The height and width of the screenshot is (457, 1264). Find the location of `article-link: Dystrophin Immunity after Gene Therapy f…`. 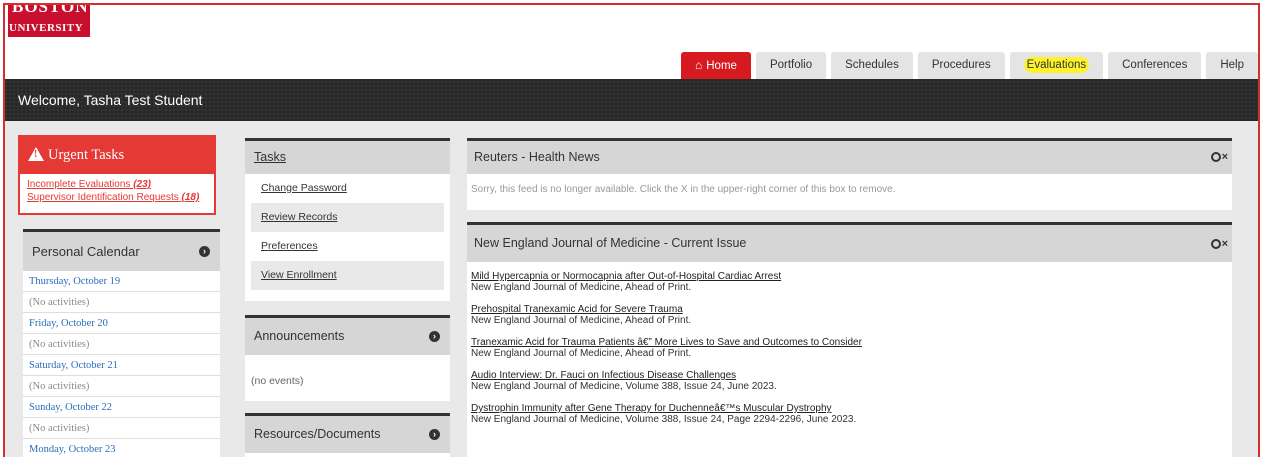

article-link: Dystrophin Immunity after Gene Therapy f… is located at coordinates (851, 408).